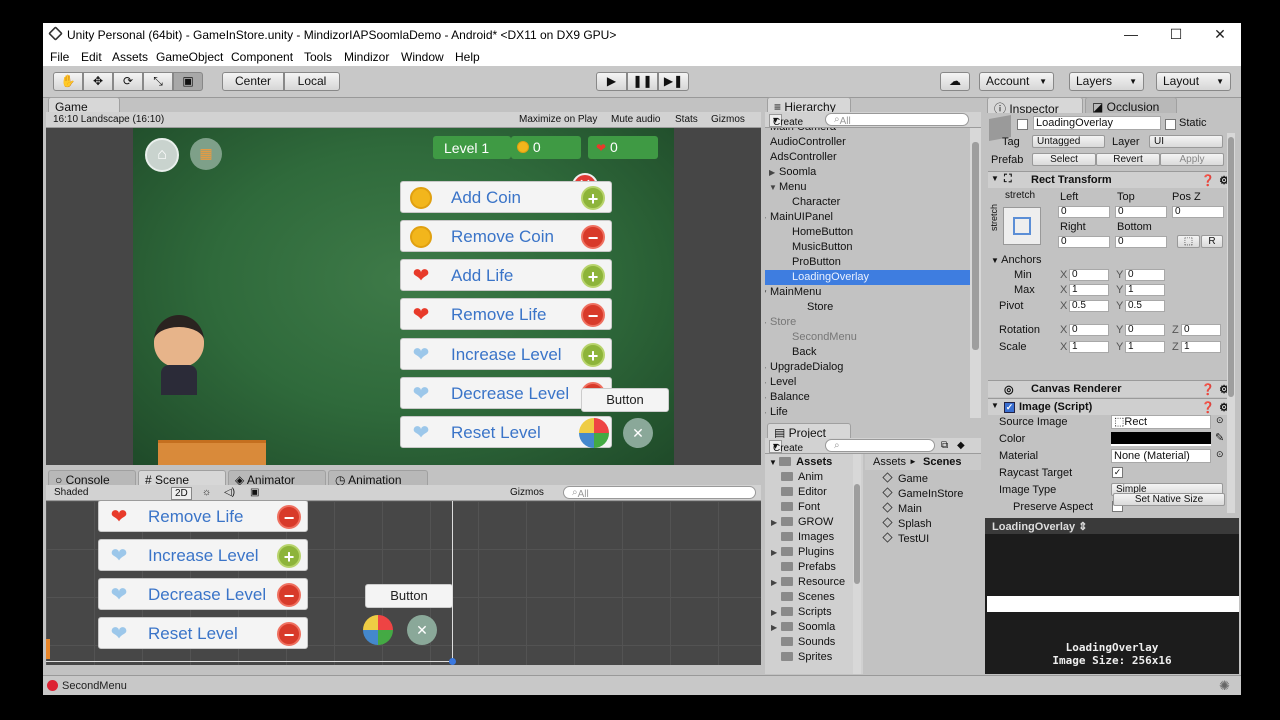 The width and height of the screenshot is (1280, 720). I want to click on hierarchy-search-input: ⌕ All, so click(897, 120).